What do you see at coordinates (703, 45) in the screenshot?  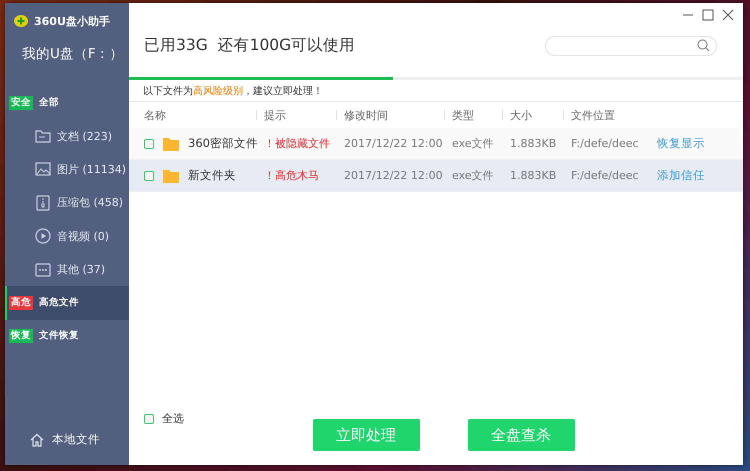 I see `search-icon` at bounding box center [703, 45].